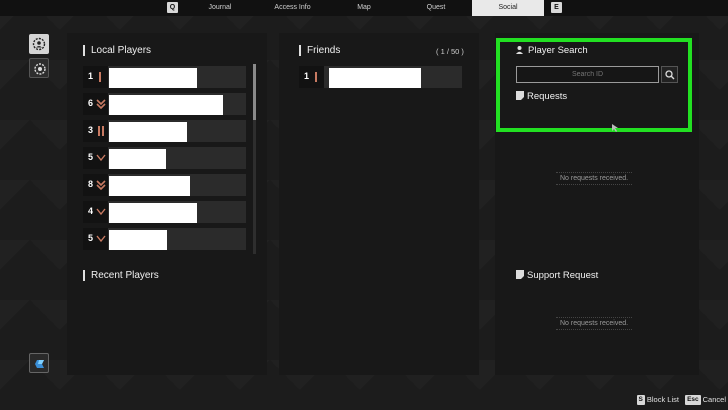 Image resolution: width=728 pixels, height=410 pixels. I want to click on gear-icon, so click(40, 69).